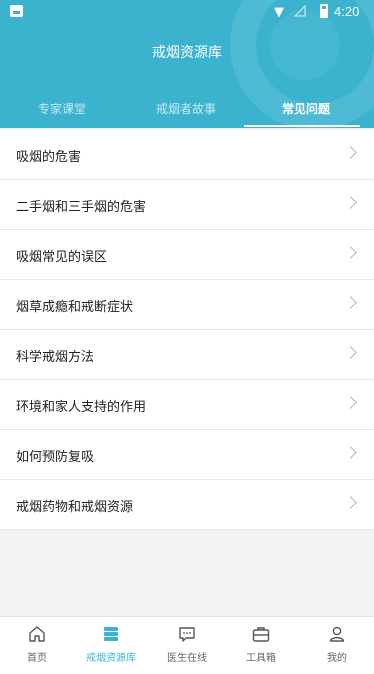 The width and height of the screenshot is (374, 674). What do you see at coordinates (347, 11) in the screenshot?
I see `status-time: 4:20` at bounding box center [347, 11].